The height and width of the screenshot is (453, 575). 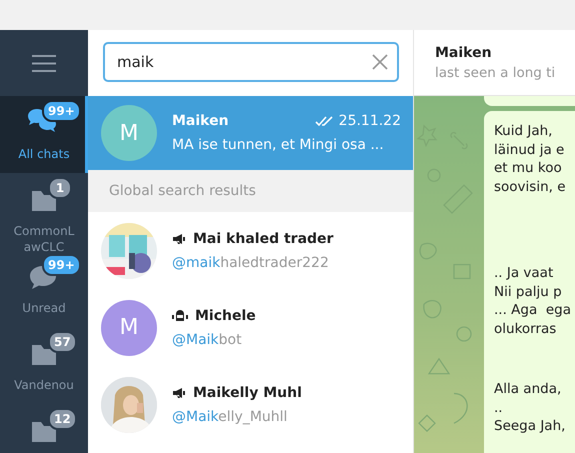 What do you see at coordinates (495, 72) in the screenshot?
I see `last-seen-status: last seen a long ti` at bounding box center [495, 72].